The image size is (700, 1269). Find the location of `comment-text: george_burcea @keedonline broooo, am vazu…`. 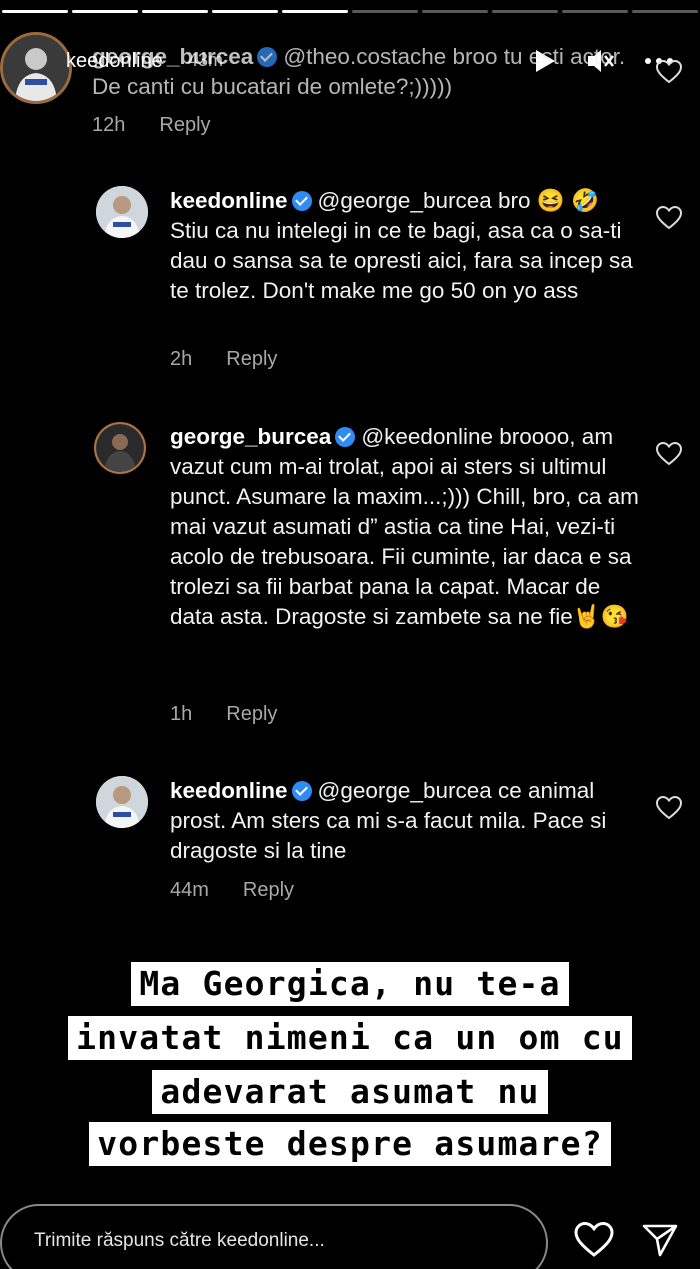

comment-text: george_burcea @keedonline broooo, am vazu… is located at coordinates (405, 527).